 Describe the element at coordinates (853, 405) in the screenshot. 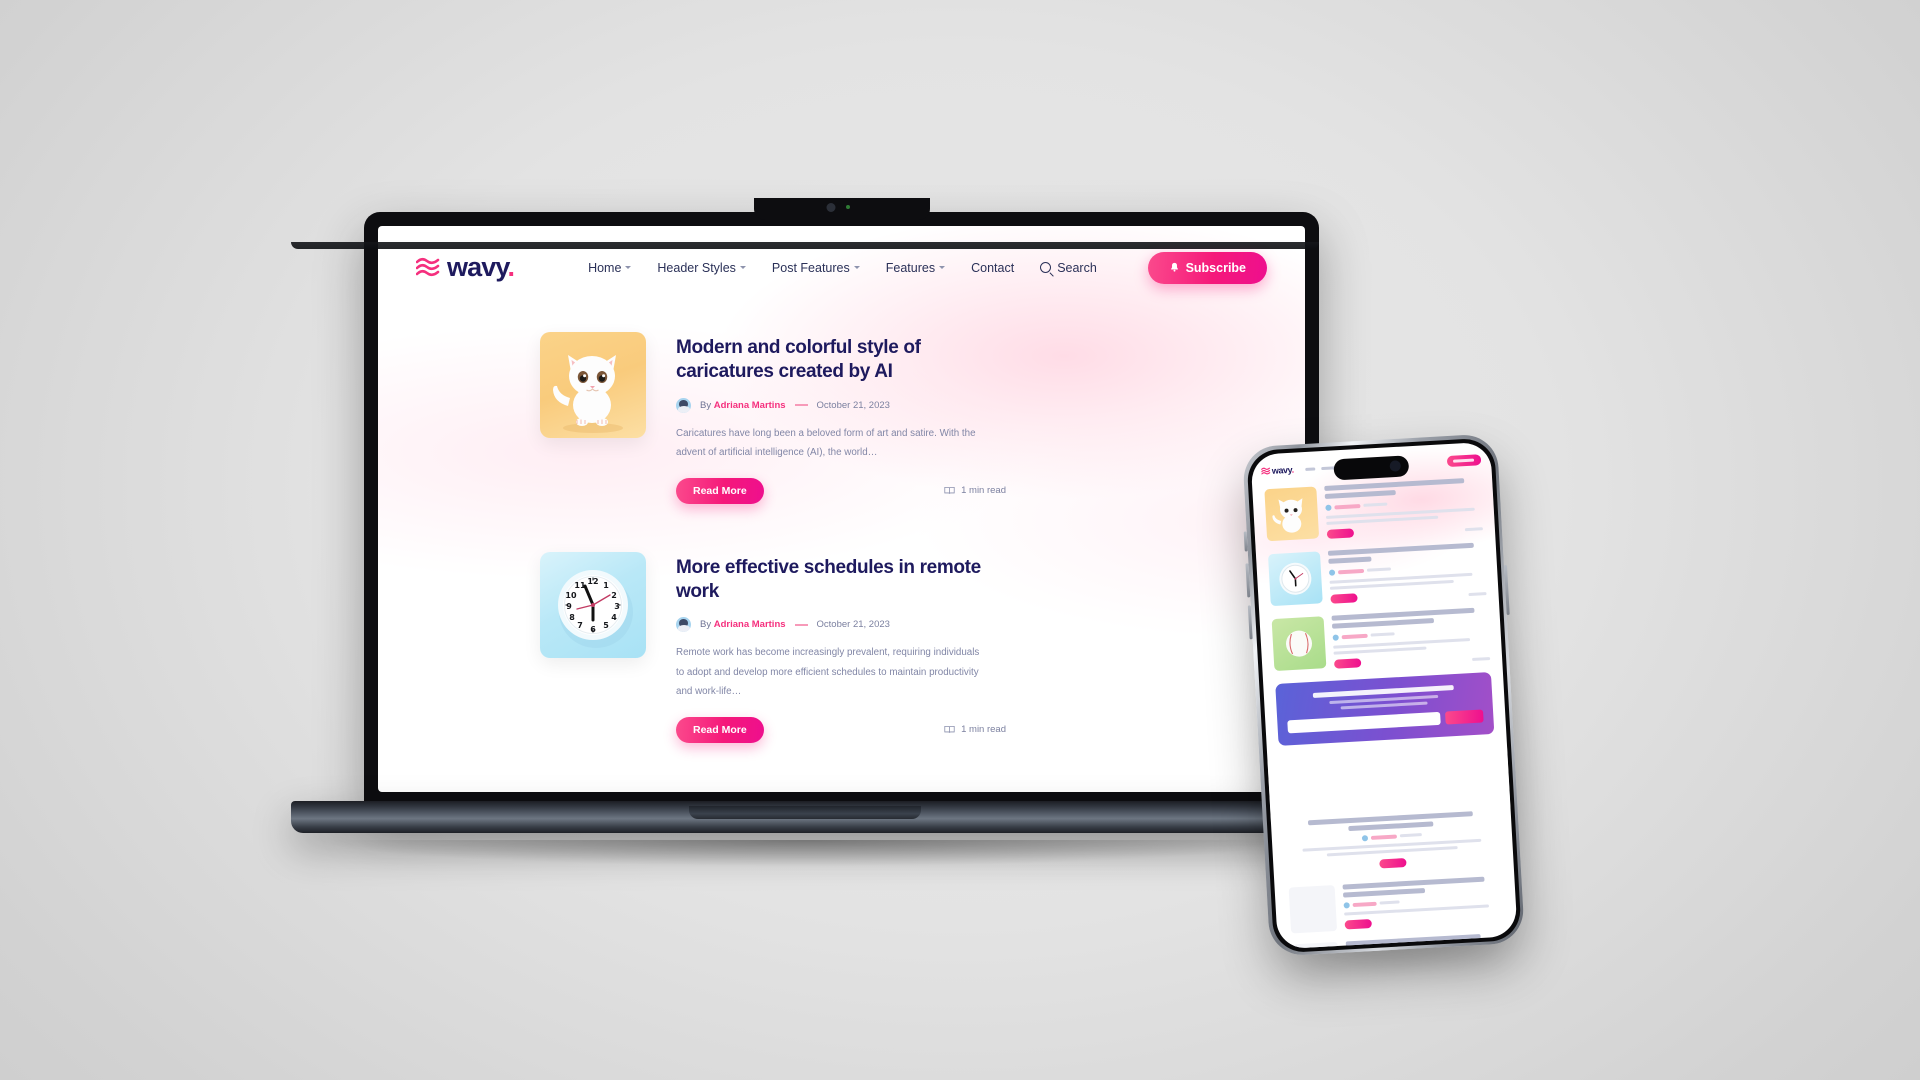

I see `post-date: October 21, 2023` at that location.